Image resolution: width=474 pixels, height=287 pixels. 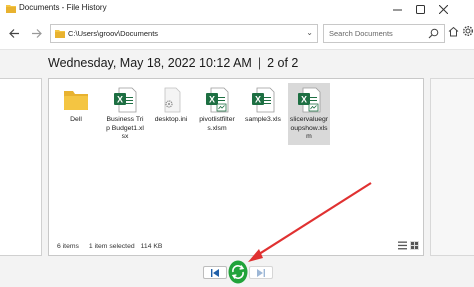 I want to click on selection-size: 114 KB, so click(x=151, y=246).